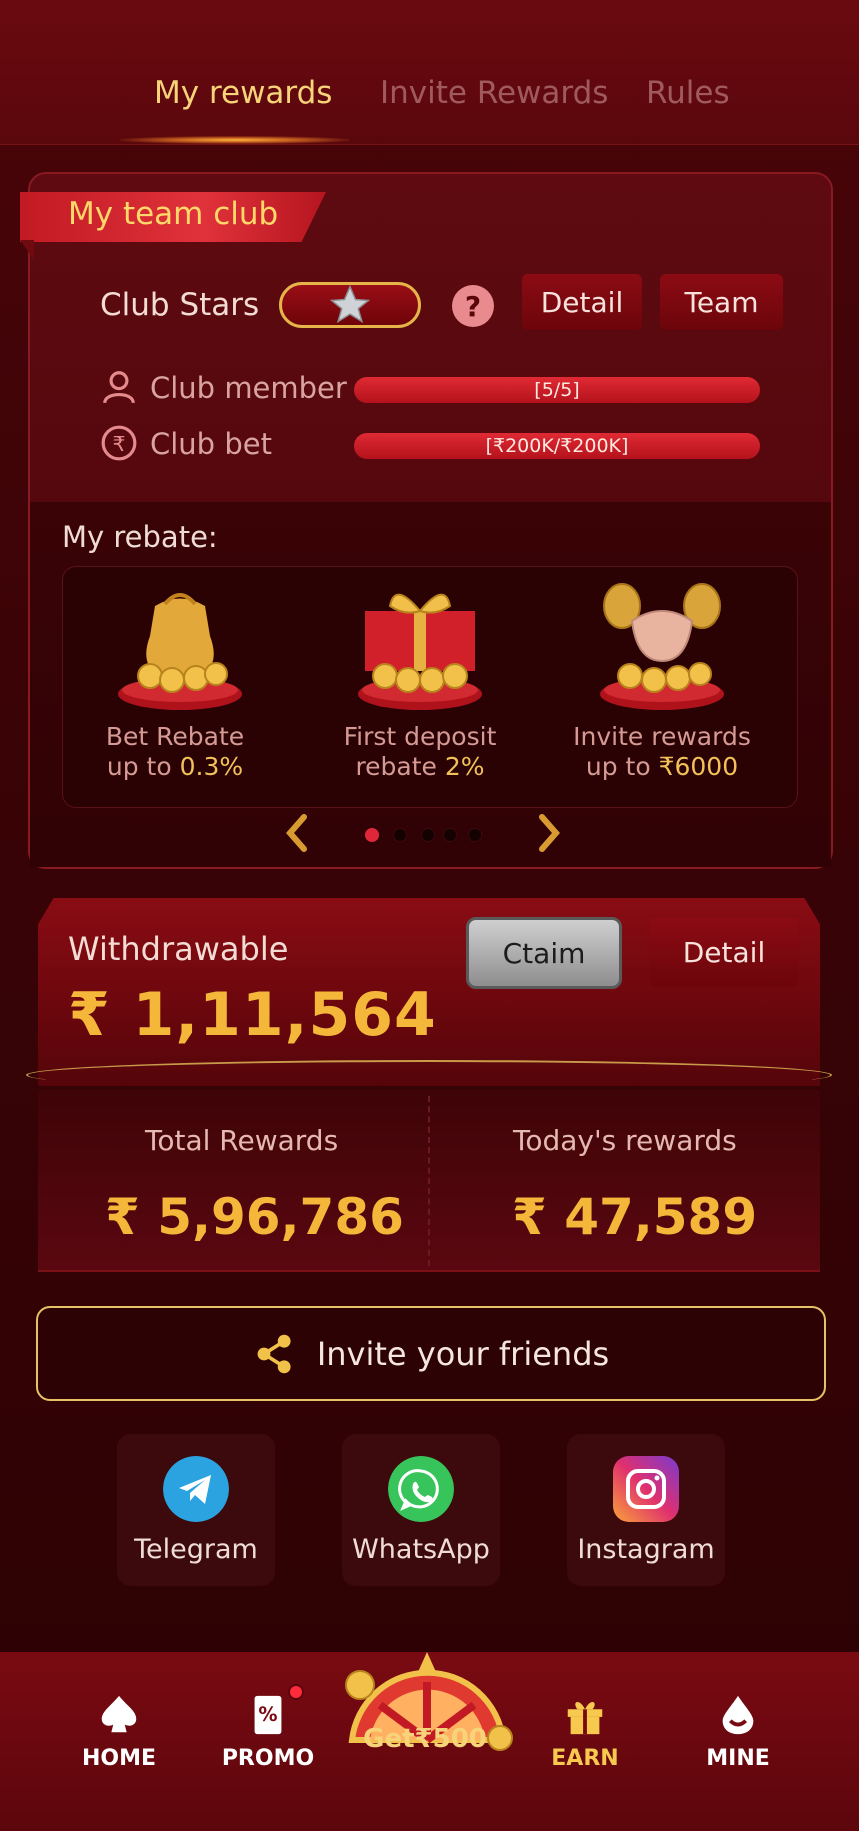 The width and height of the screenshot is (859, 1831). I want to click on rebate-item-prefix: rebate, so click(400, 766).